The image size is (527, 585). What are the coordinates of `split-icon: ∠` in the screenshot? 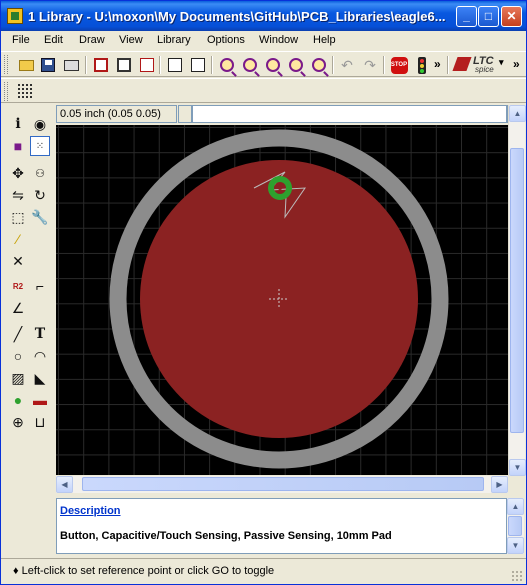 It's located at (18, 308).